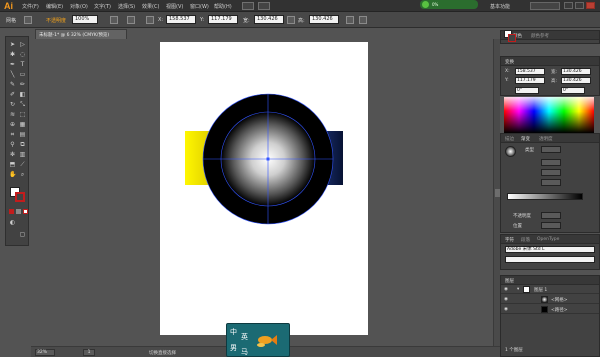  What do you see at coordinates (22, 94) in the screenshot?
I see `eraser-tool-icon: ◧` at bounding box center [22, 94].